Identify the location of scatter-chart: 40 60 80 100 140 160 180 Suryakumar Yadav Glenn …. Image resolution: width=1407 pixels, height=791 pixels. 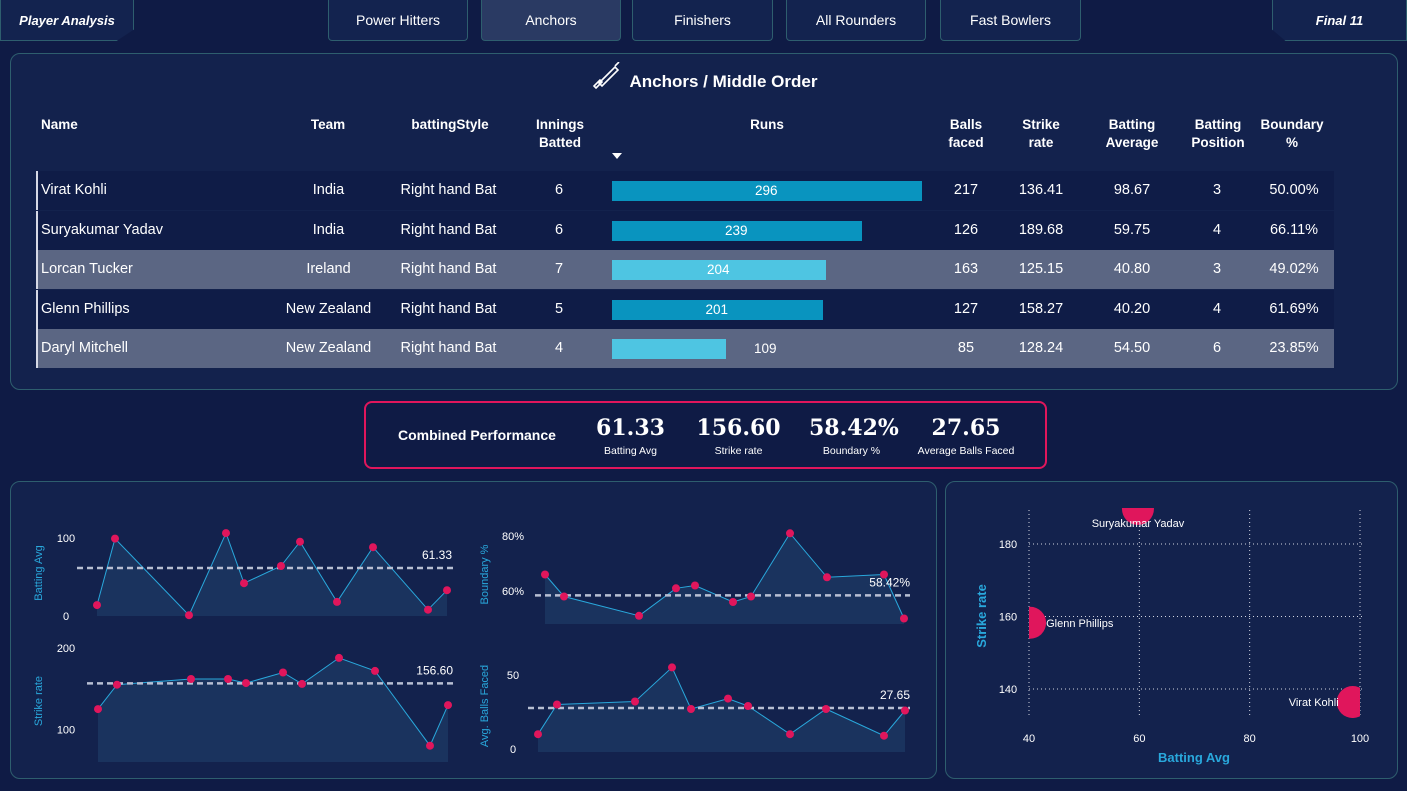
(1171, 636).